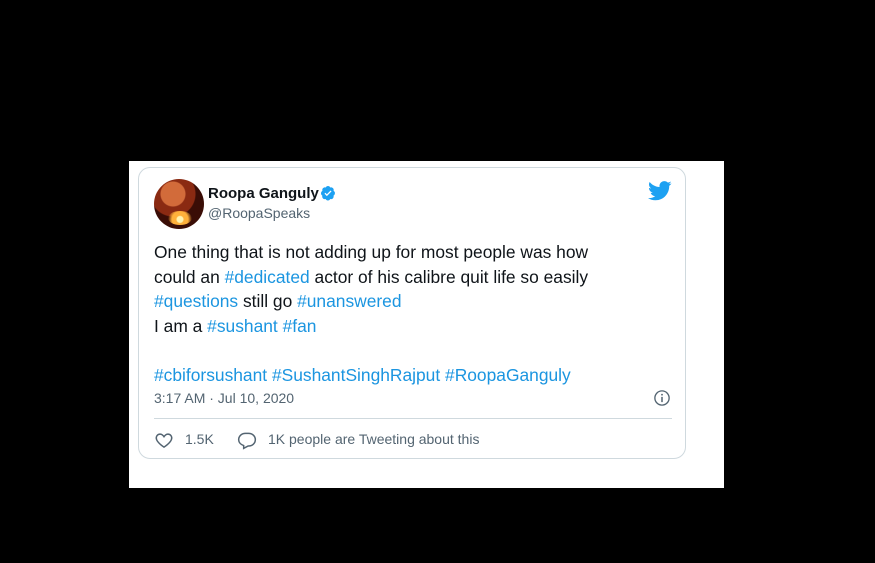  What do you see at coordinates (300, 326) in the screenshot?
I see `hashtag-fan: #fan` at bounding box center [300, 326].